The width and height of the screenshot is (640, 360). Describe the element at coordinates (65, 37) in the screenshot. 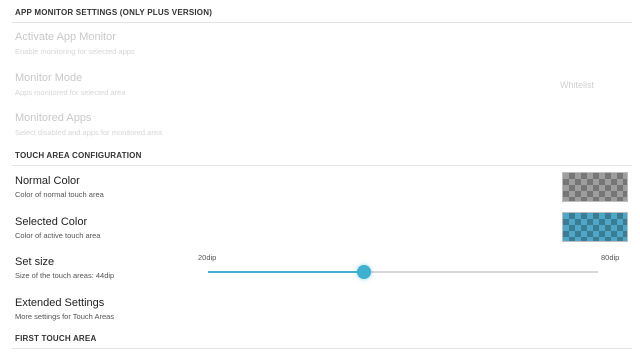

I see `pref-title: Activate App Monitor` at that location.